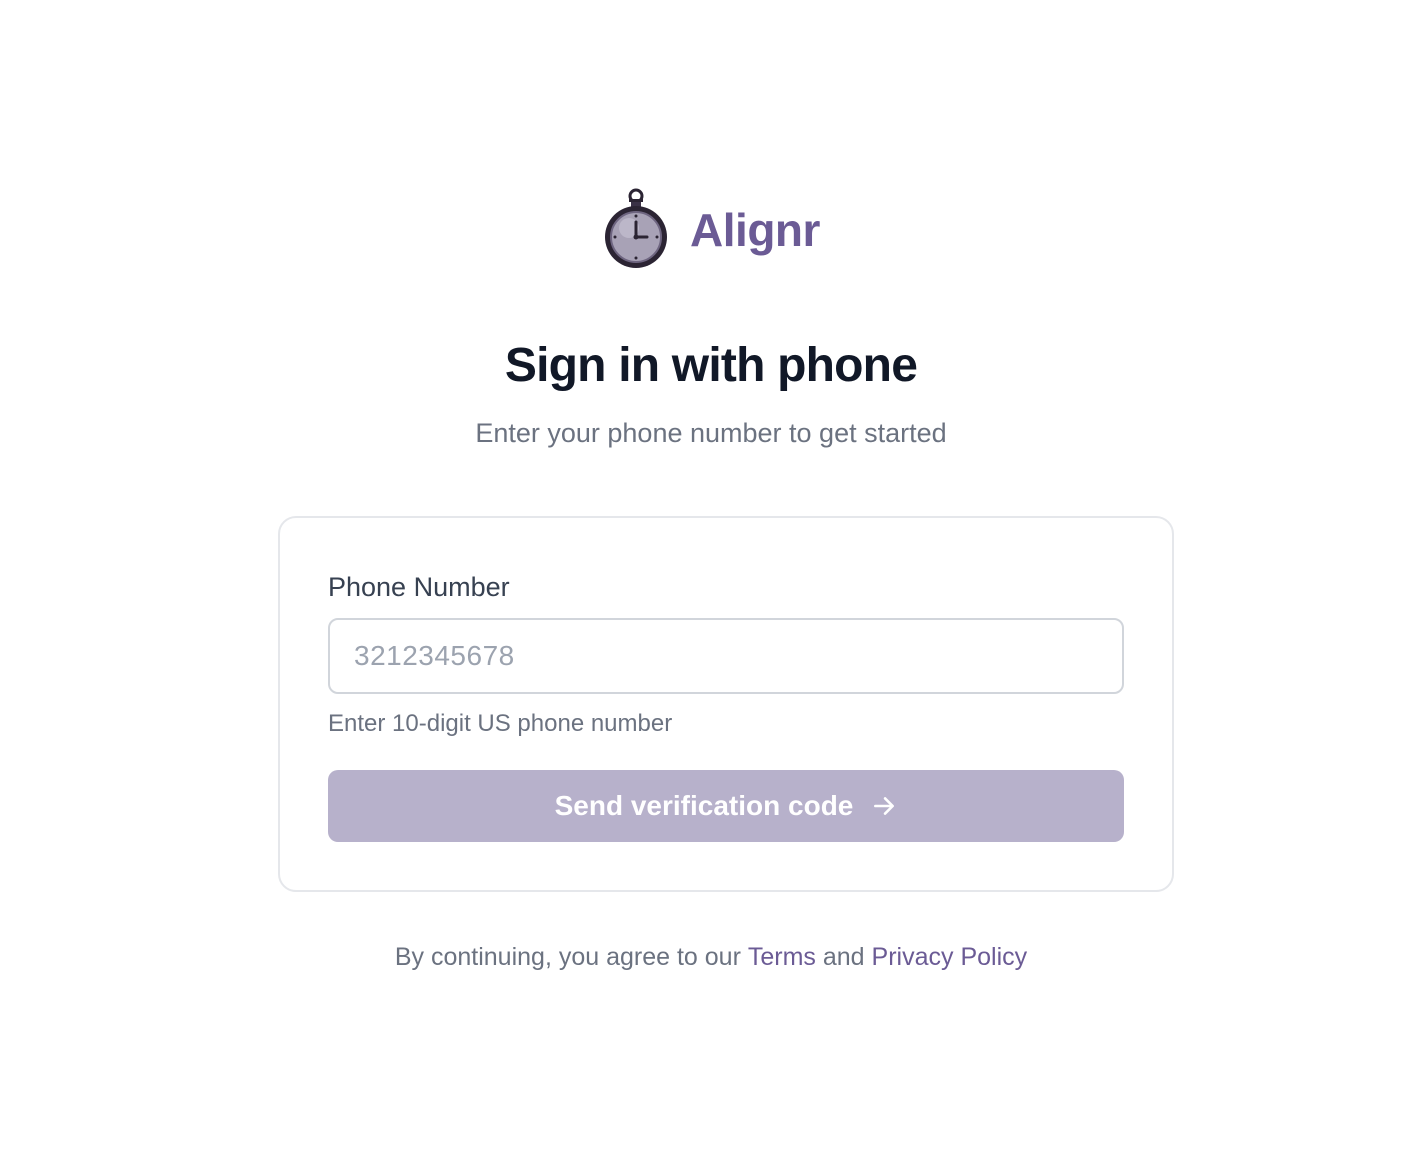 This screenshot has width=1422, height=1174. I want to click on phone-input, so click(726, 656).